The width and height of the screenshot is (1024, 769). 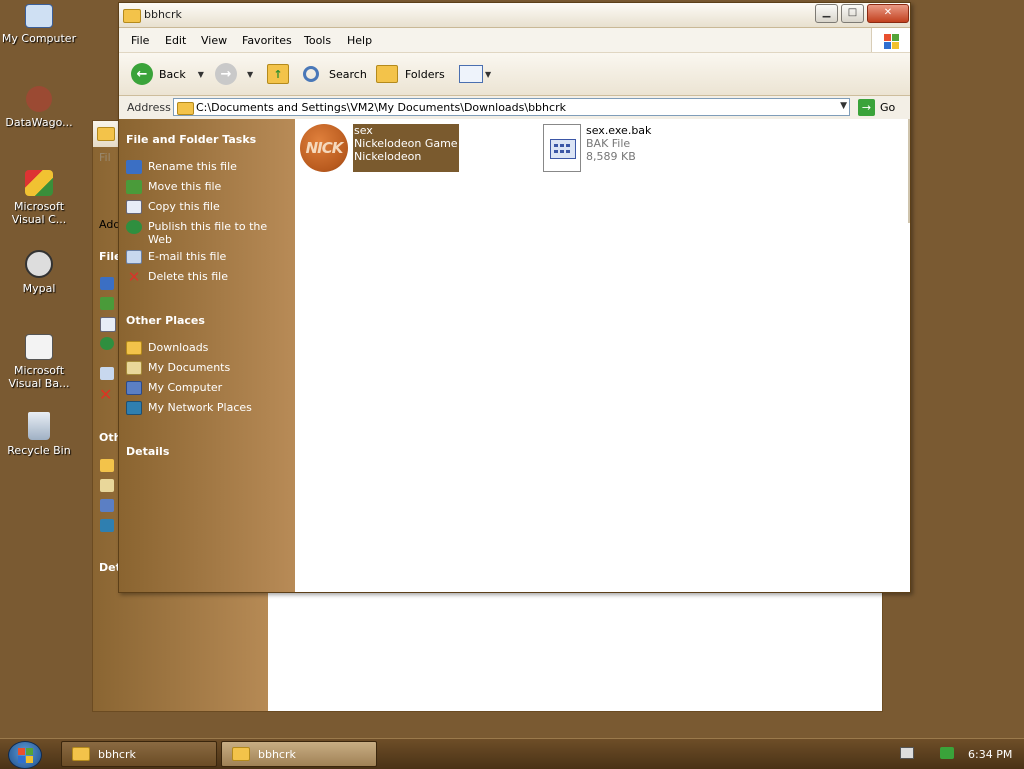 I want to click on menu-tools: Tools, so click(x=317, y=40).